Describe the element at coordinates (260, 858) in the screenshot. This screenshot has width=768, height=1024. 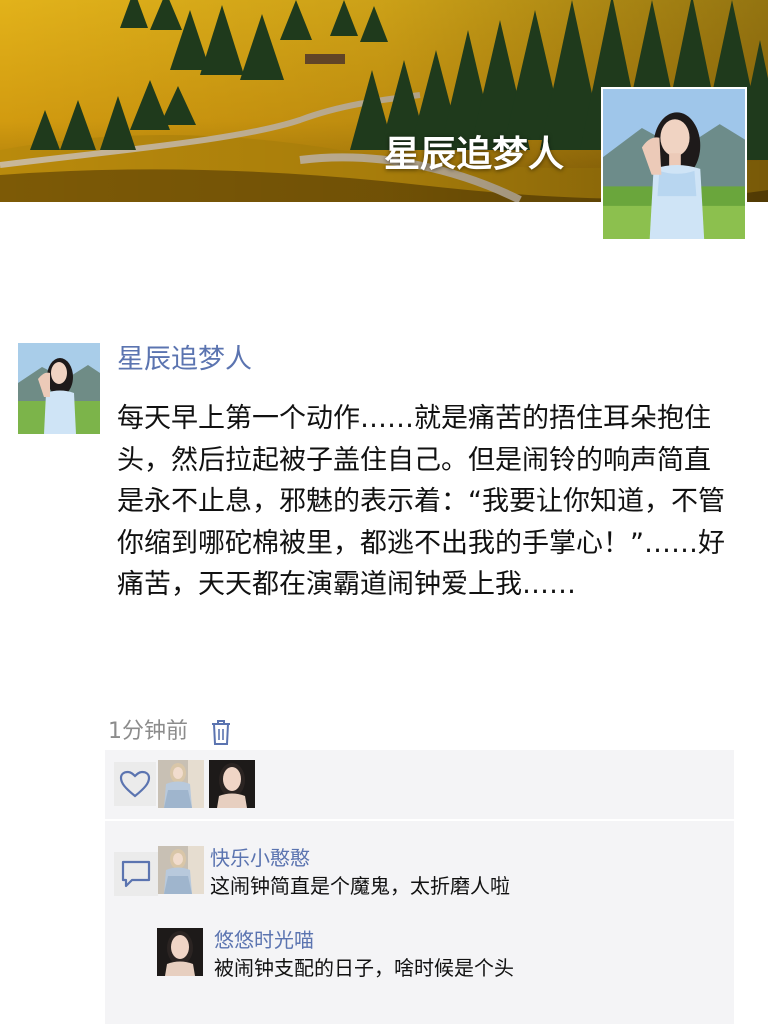
I see `commenter-name: 快乐小憨憨` at that location.